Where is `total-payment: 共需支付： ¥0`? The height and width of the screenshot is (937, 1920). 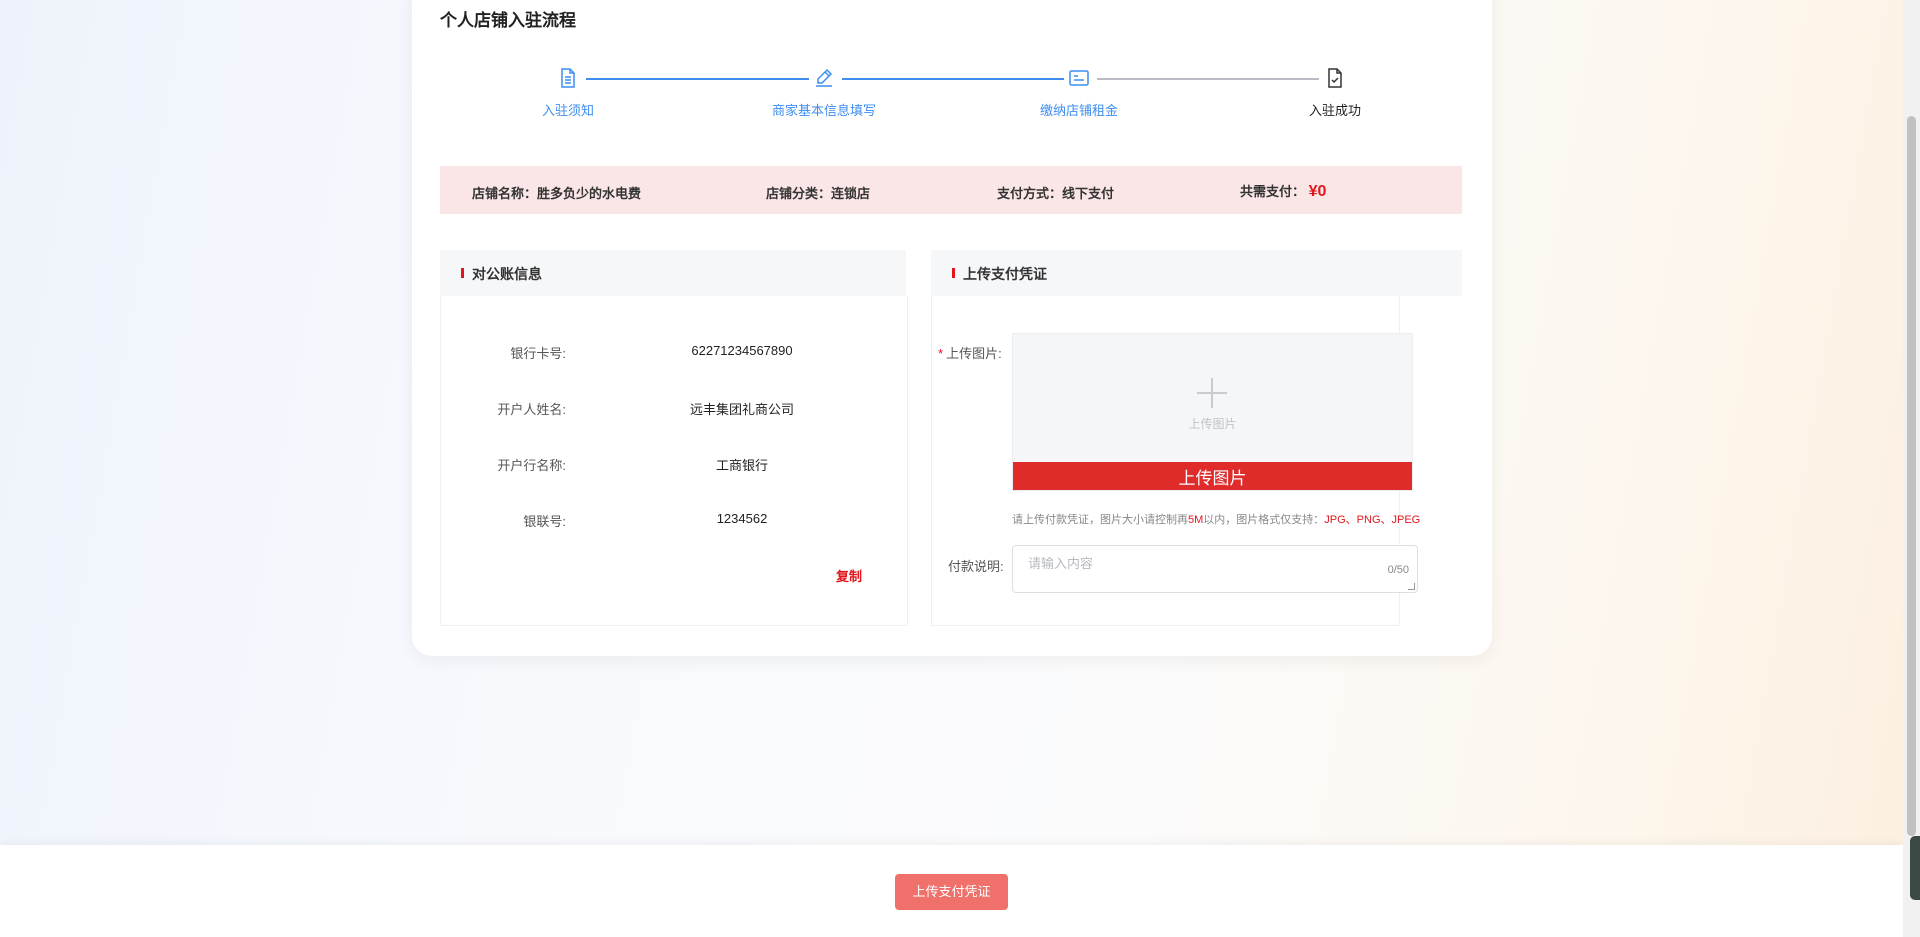 total-payment: 共需支付： ¥0 is located at coordinates (1283, 191).